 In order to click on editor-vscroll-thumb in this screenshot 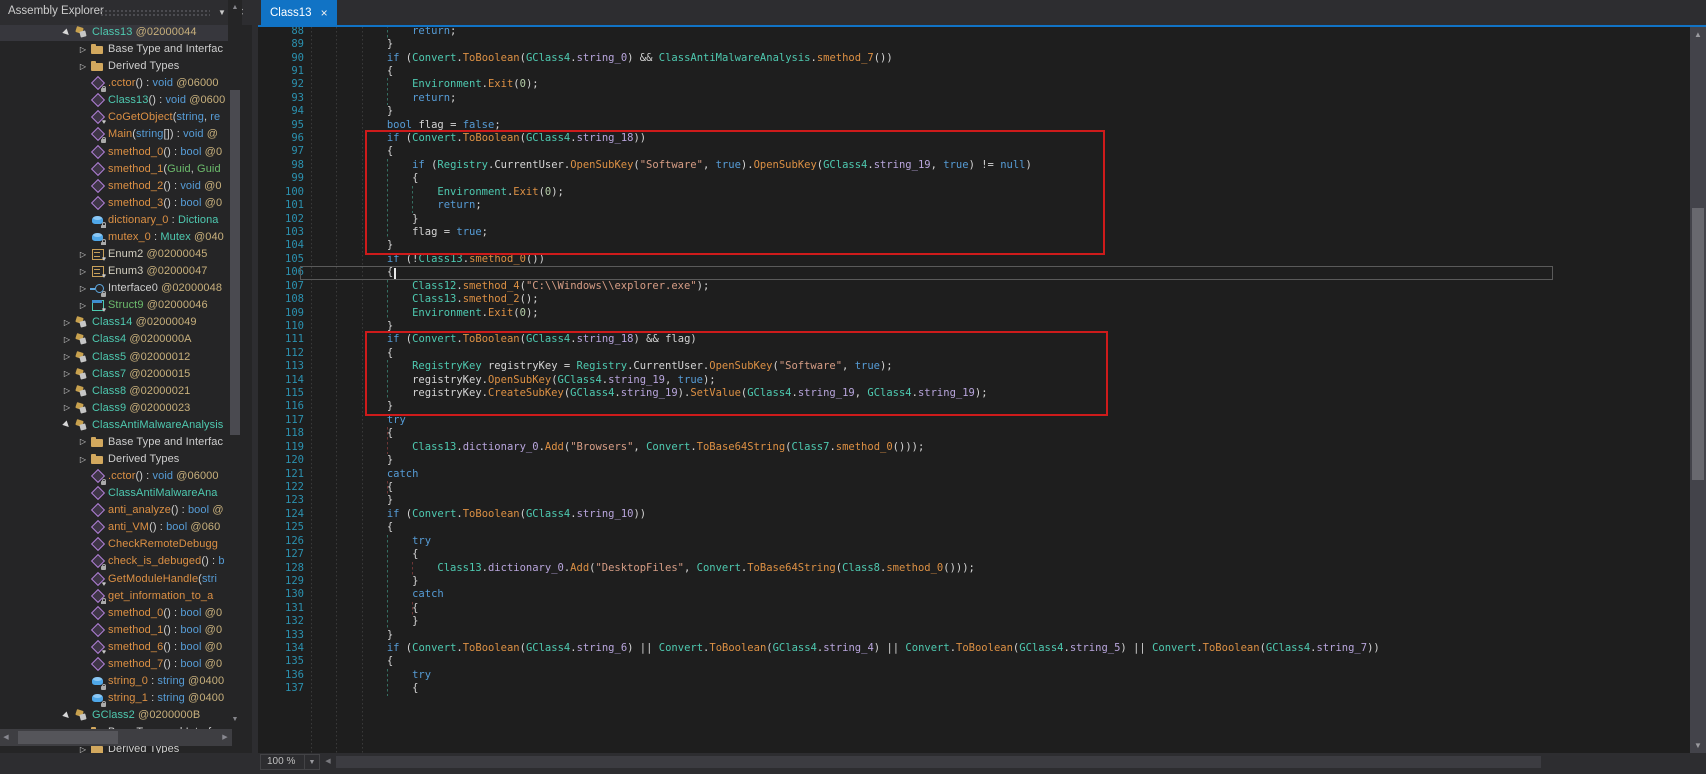, I will do `click(1698, 344)`.